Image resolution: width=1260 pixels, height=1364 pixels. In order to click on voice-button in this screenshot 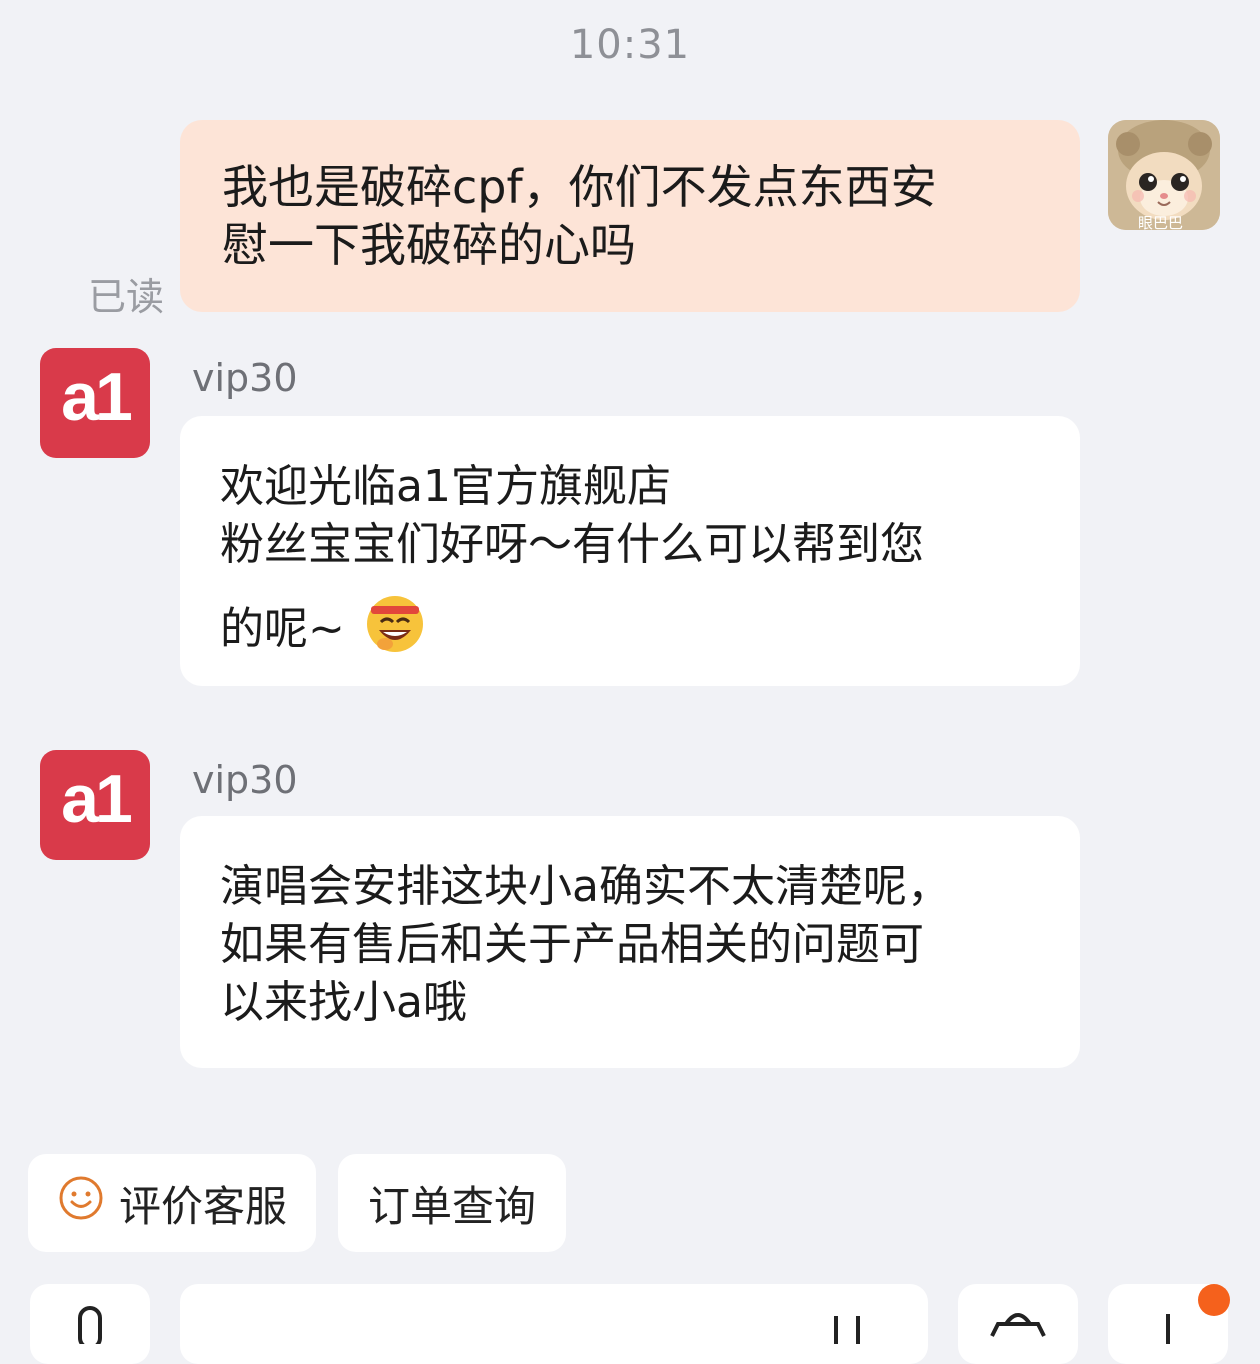, I will do `click(90, 1324)`.